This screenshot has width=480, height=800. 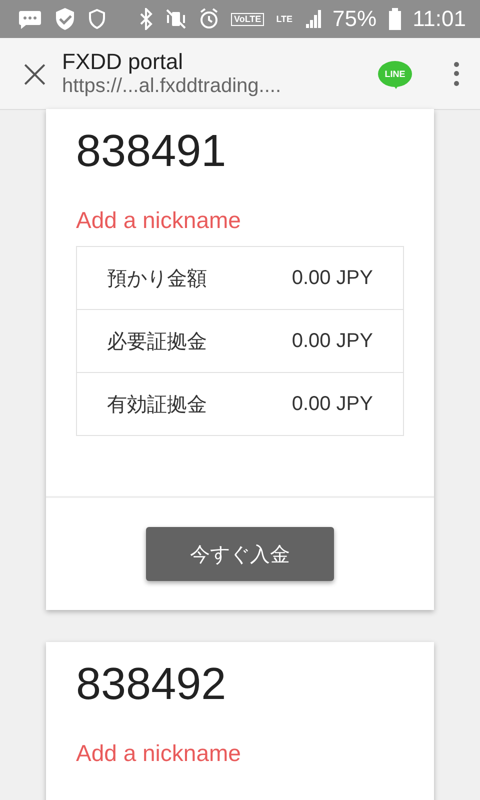 What do you see at coordinates (354, 19) in the screenshot?
I see `battery-percent: 75%` at bounding box center [354, 19].